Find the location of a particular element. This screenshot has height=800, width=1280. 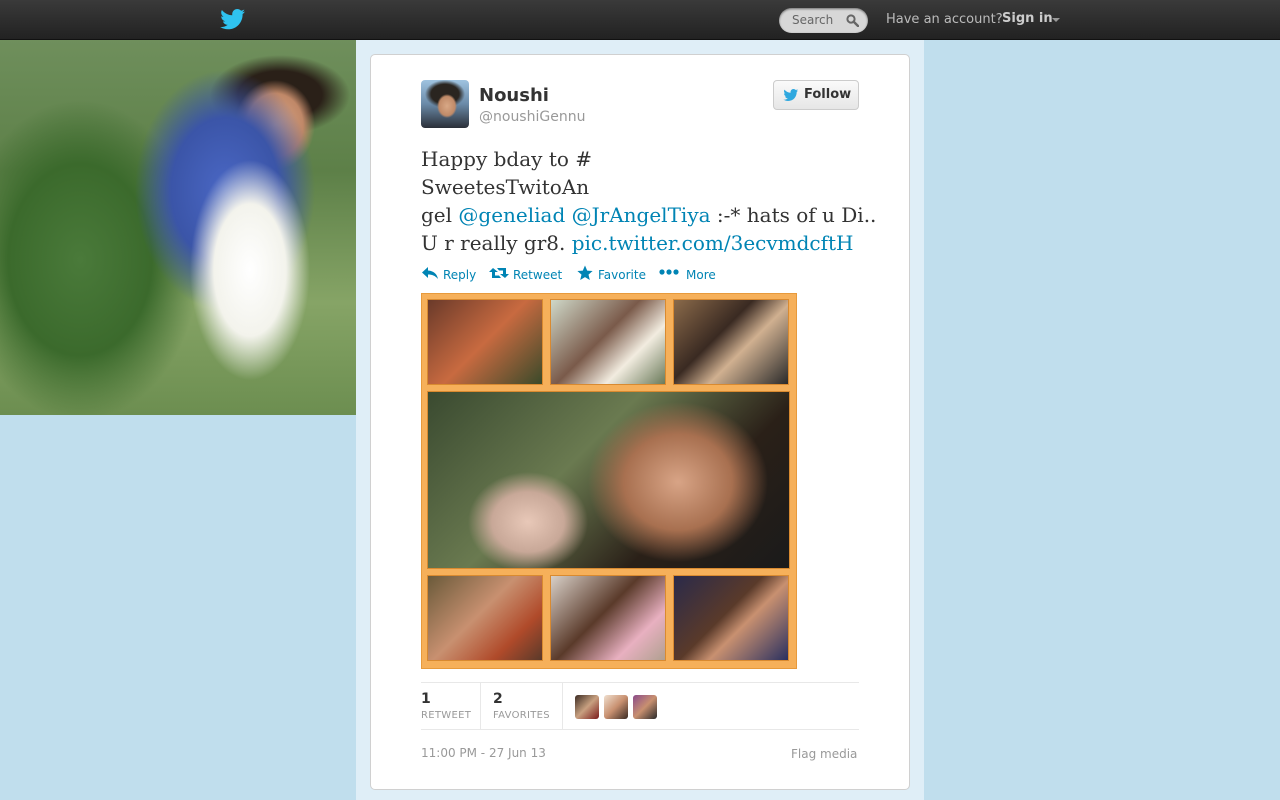

search-icon is located at coordinates (852, 20).